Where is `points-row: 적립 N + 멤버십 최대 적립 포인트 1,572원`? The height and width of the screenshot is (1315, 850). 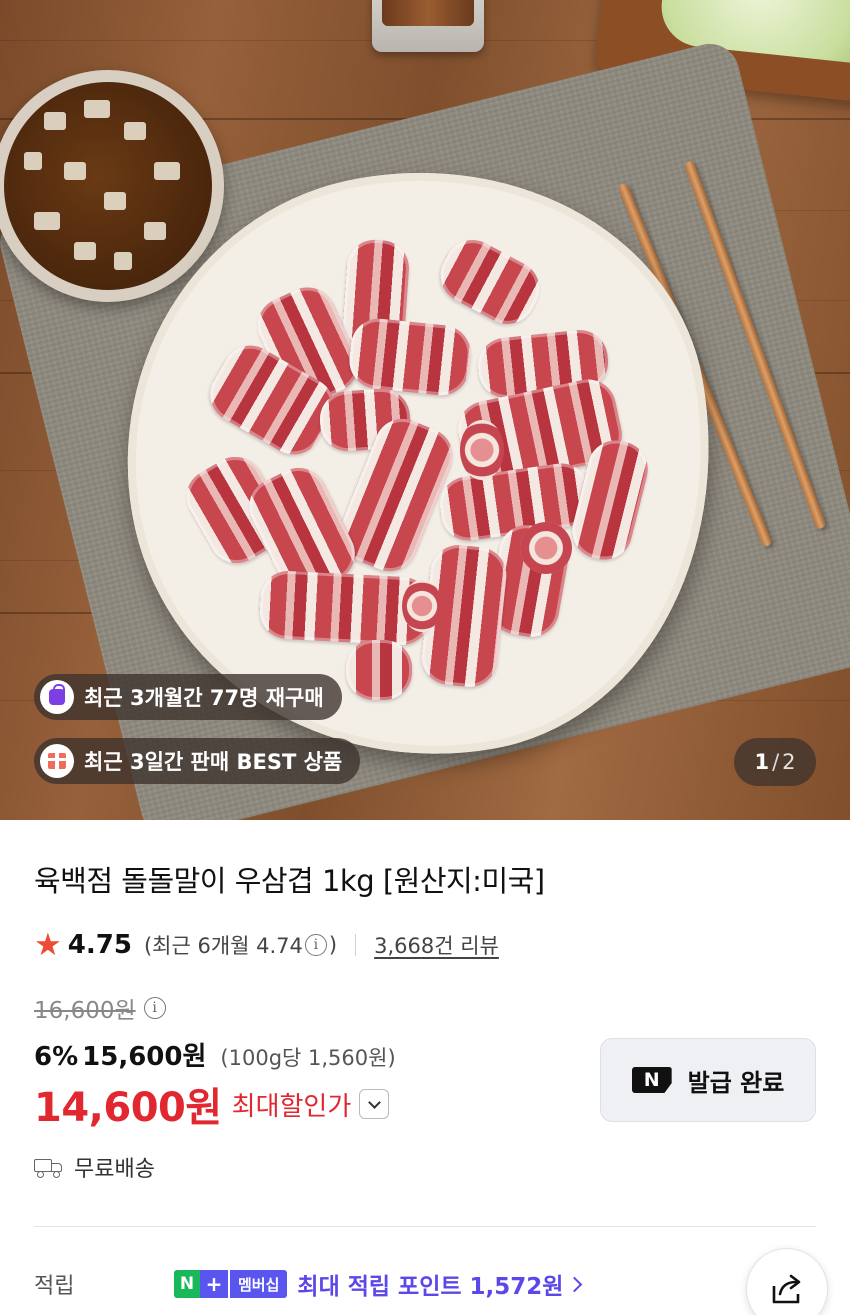
points-row: 적립 N + 멤버십 최대 적립 포인트 1,572원 is located at coordinates (425, 1284).